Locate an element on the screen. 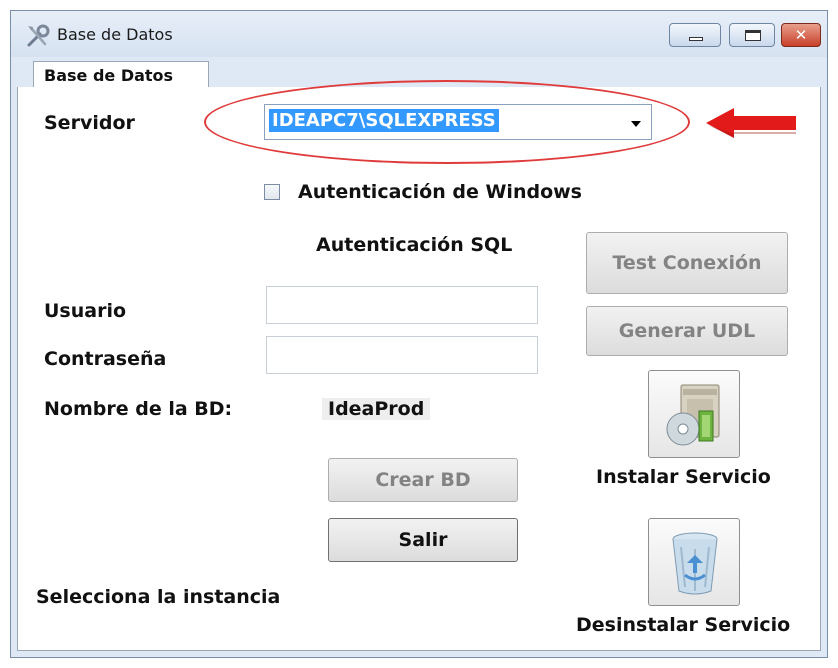 Image resolution: width=838 pixels, height=668 pixels. maximize-button is located at coordinates (752, 35).